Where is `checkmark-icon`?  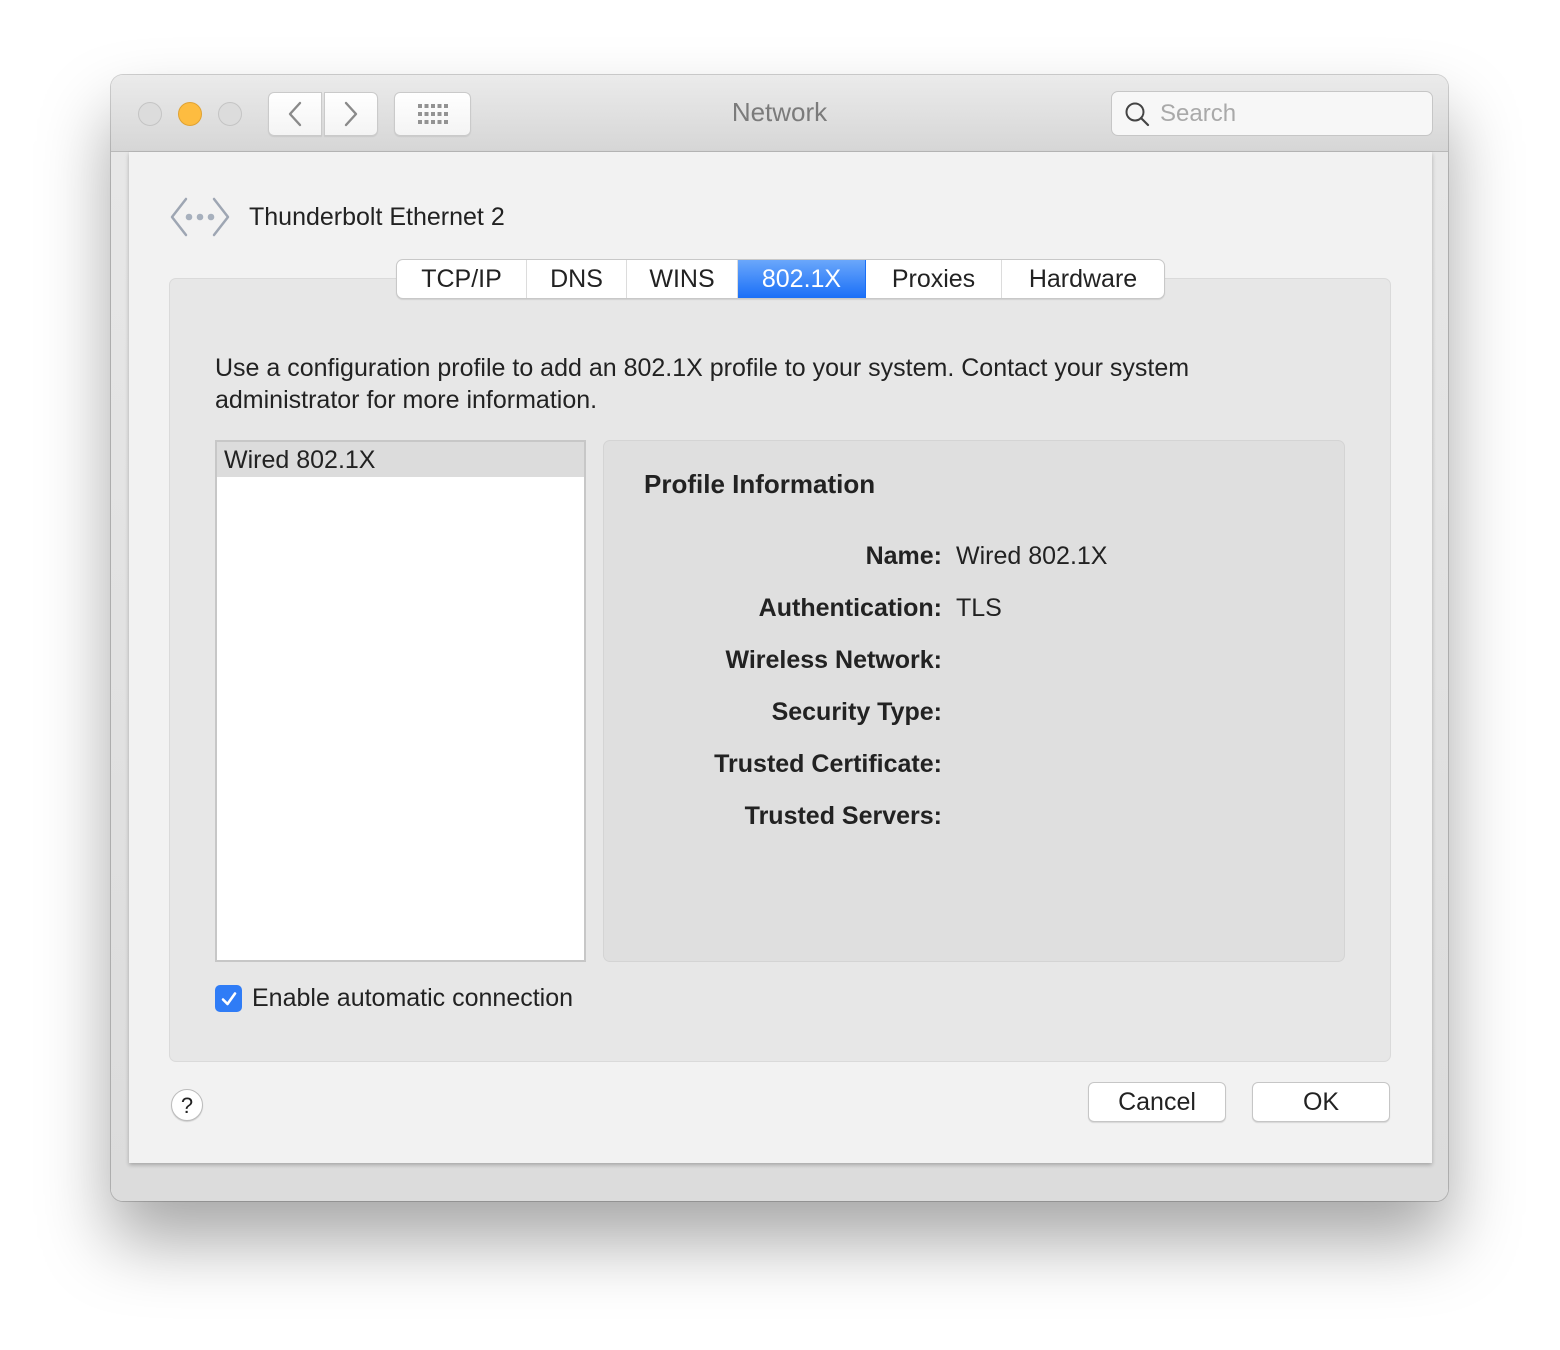
checkmark-icon is located at coordinates (228, 998).